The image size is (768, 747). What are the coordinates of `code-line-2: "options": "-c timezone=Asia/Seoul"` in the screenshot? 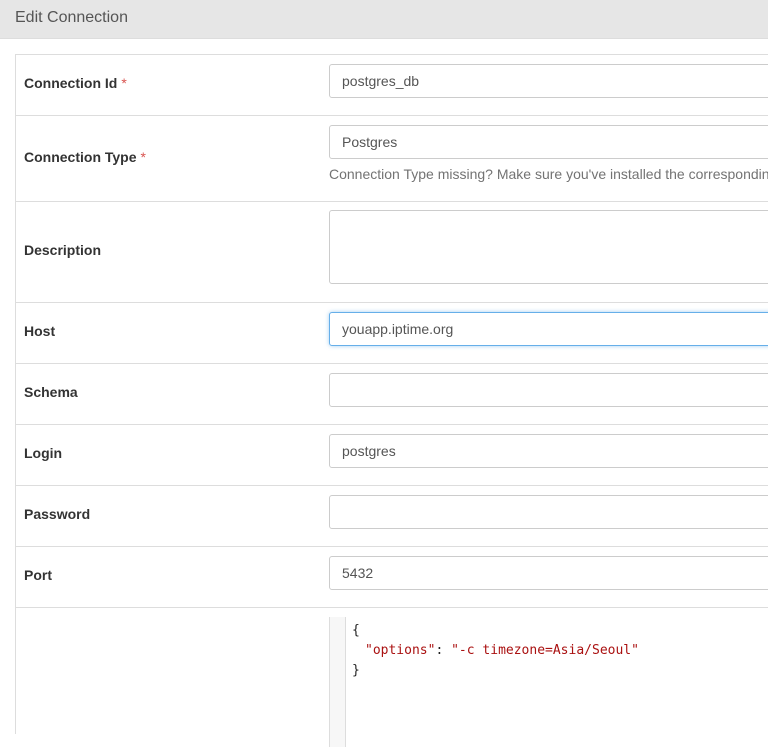 It's located at (502, 650).